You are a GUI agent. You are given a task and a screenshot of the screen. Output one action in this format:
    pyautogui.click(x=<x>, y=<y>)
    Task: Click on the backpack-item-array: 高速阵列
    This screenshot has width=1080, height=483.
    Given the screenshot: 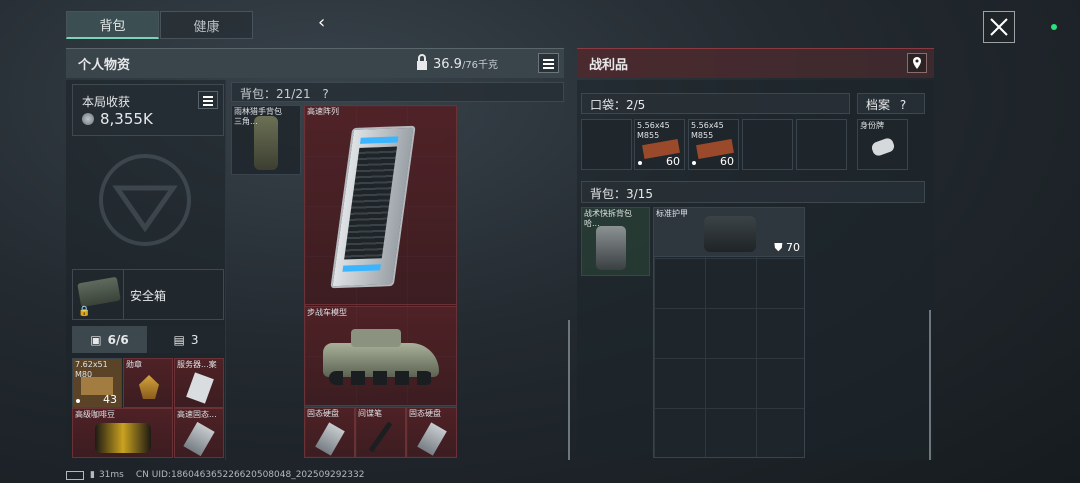 What is the action you would take?
    pyautogui.click(x=380, y=205)
    